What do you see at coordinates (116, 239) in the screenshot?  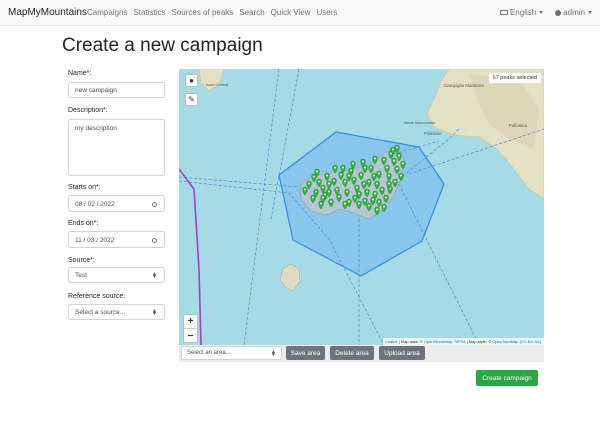 I see `ends-on-date-input: 11 / 03 / 2022` at bounding box center [116, 239].